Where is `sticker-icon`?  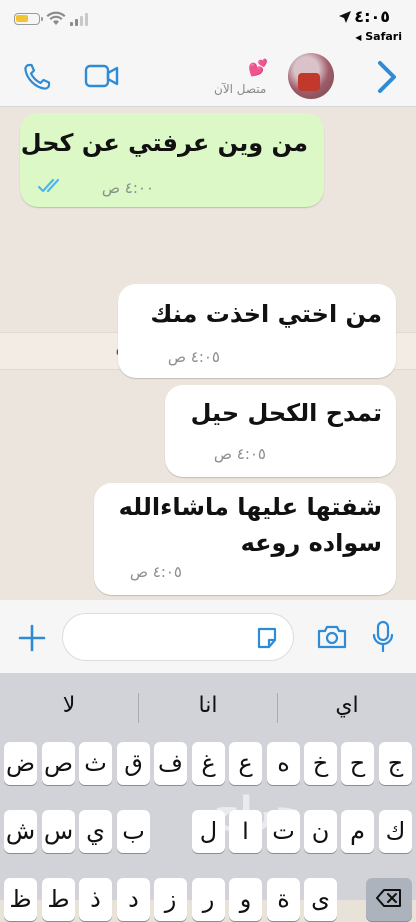 sticker-icon is located at coordinates (267, 638).